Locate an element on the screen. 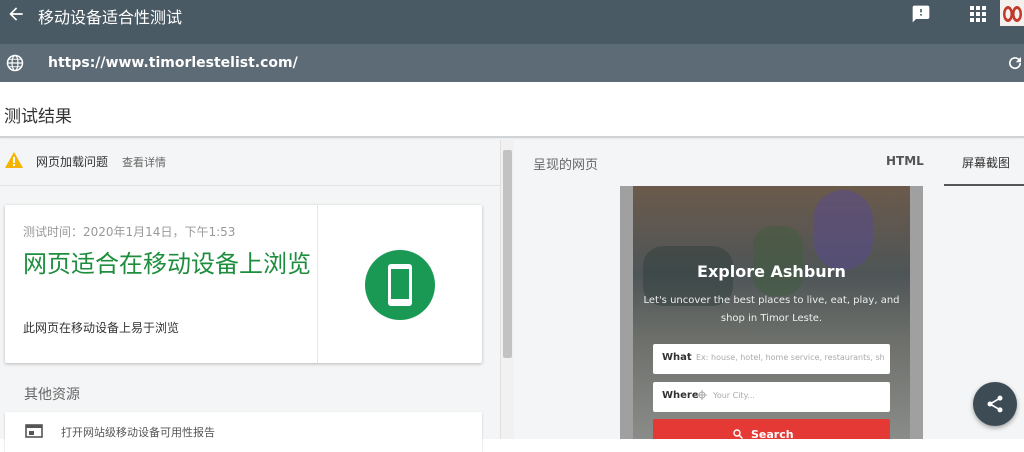 The height and width of the screenshot is (452, 1024). rendered-page-heading: 呈现的网页 is located at coordinates (566, 165).